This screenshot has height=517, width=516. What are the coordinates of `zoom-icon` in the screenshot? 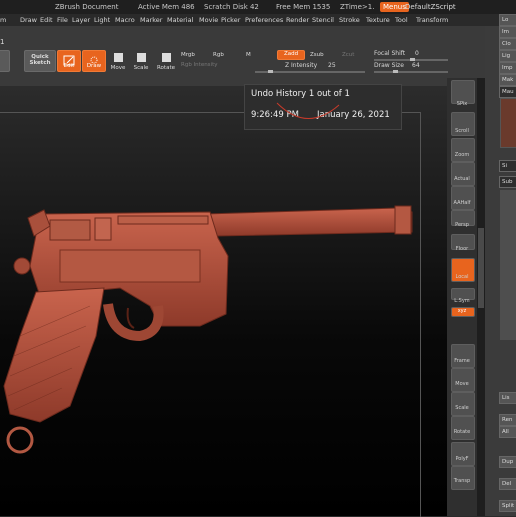 It's located at (463, 150).